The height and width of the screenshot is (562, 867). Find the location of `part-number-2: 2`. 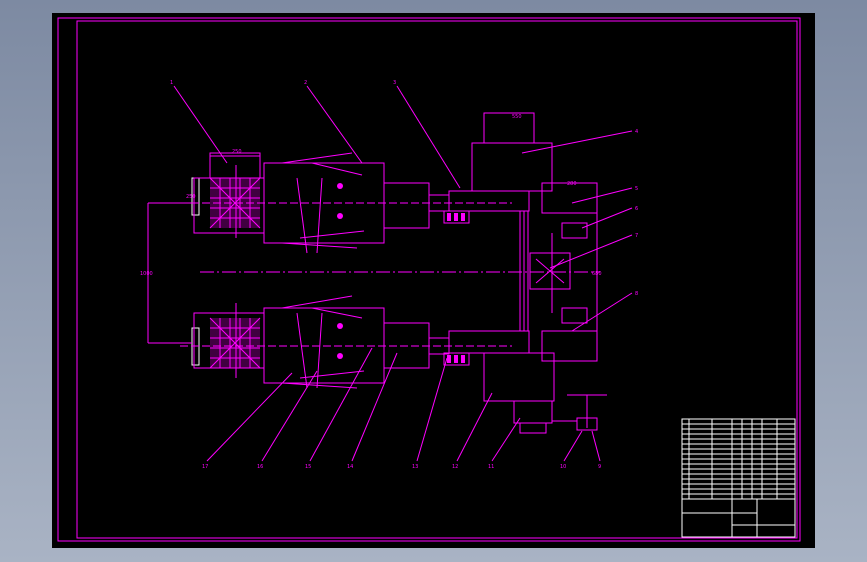

part-number-2: 2 is located at coordinates (305, 83).